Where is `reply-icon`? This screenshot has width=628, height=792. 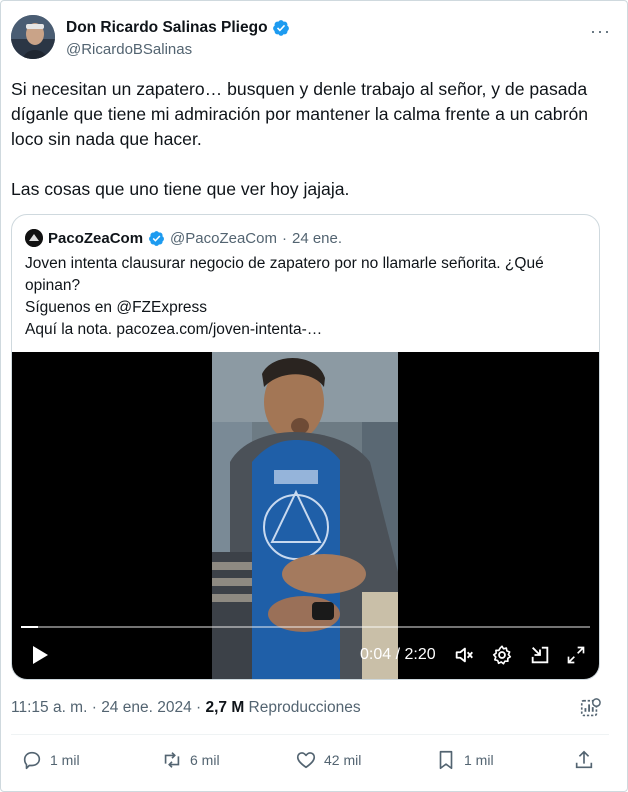 reply-icon is located at coordinates (32, 760).